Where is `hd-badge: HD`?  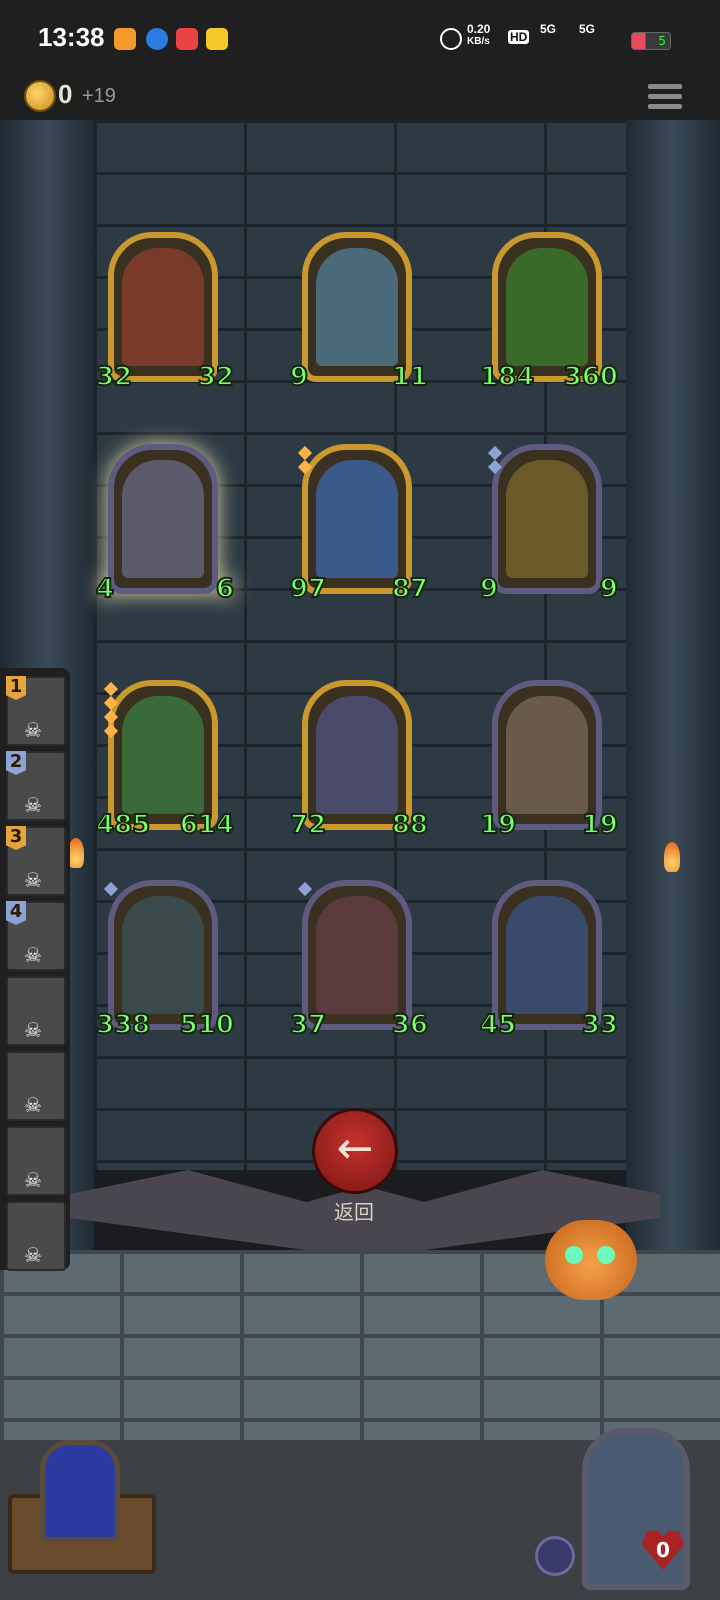 hd-badge: HD is located at coordinates (519, 37).